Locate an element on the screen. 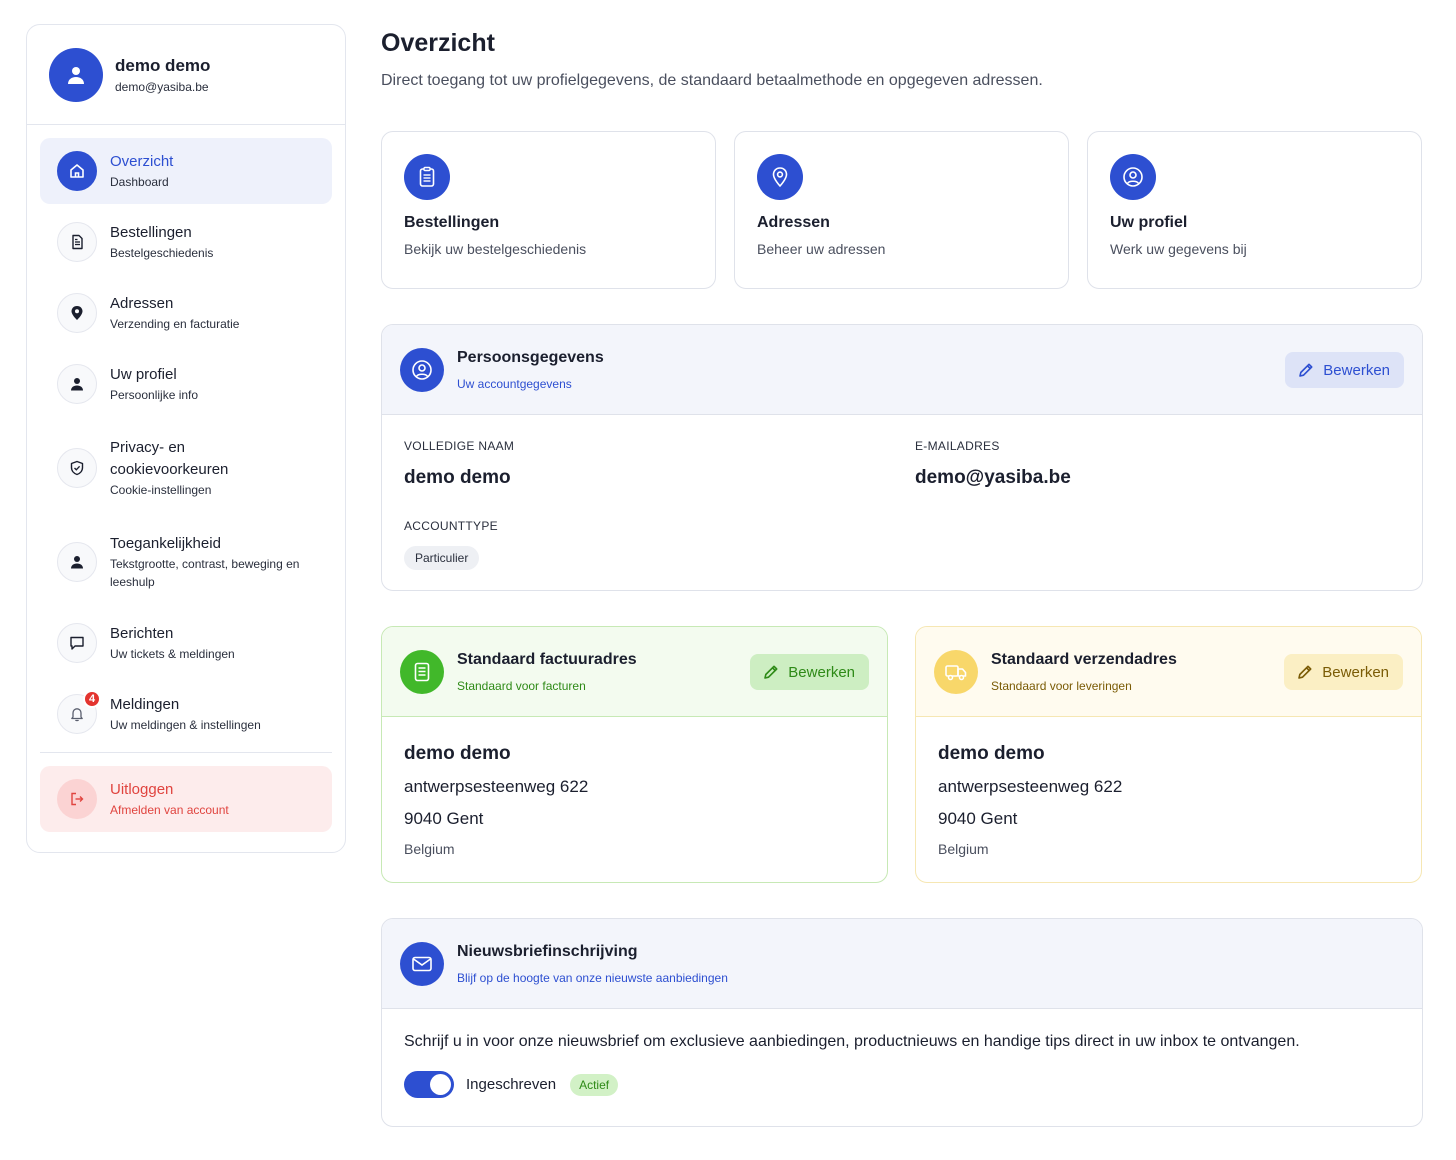 This screenshot has height=1160, width=1456. sidebar-item-label: Toegankelijkheid is located at coordinates (165, 543).